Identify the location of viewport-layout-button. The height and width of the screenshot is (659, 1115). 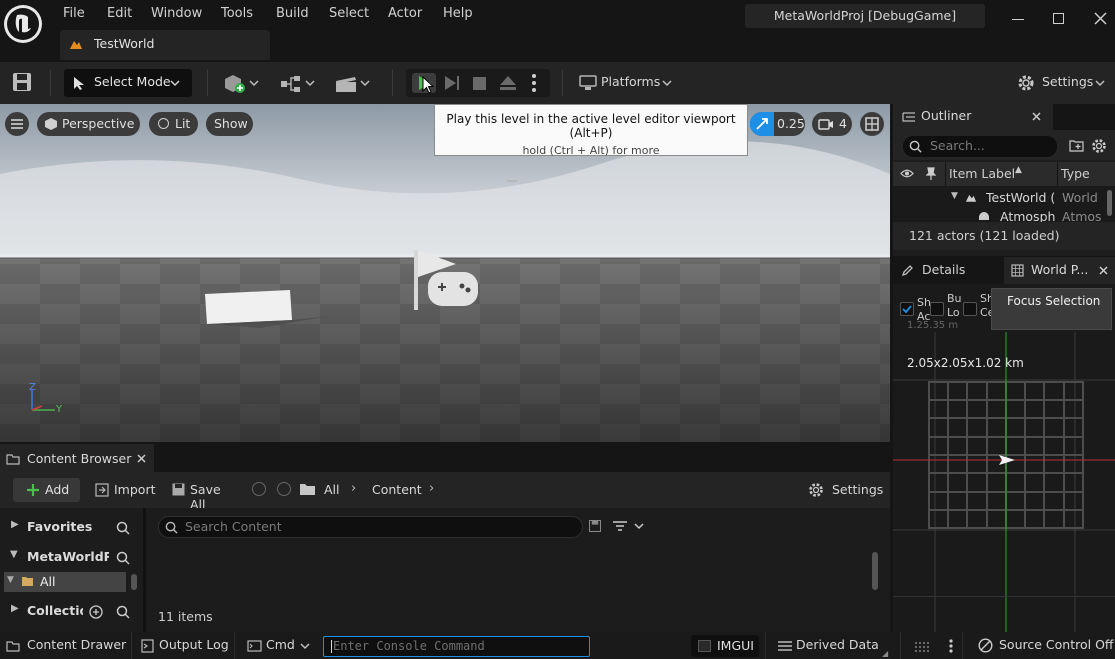
(872, 124).